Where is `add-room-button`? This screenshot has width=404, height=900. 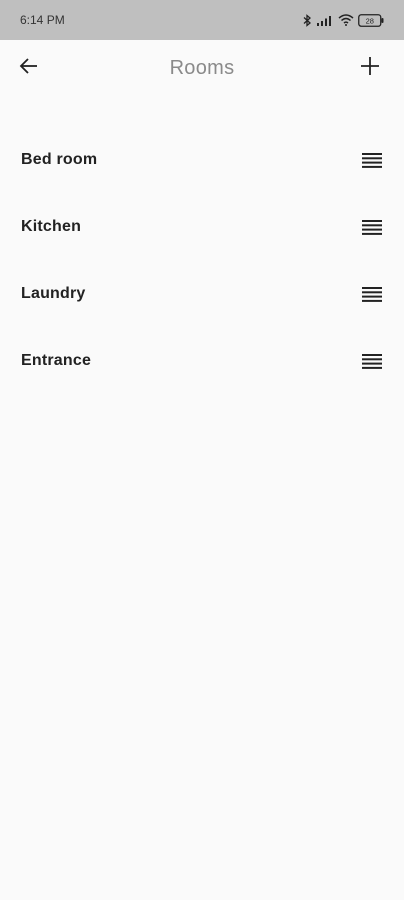
add-room-button is located at coordinates (370, 68).